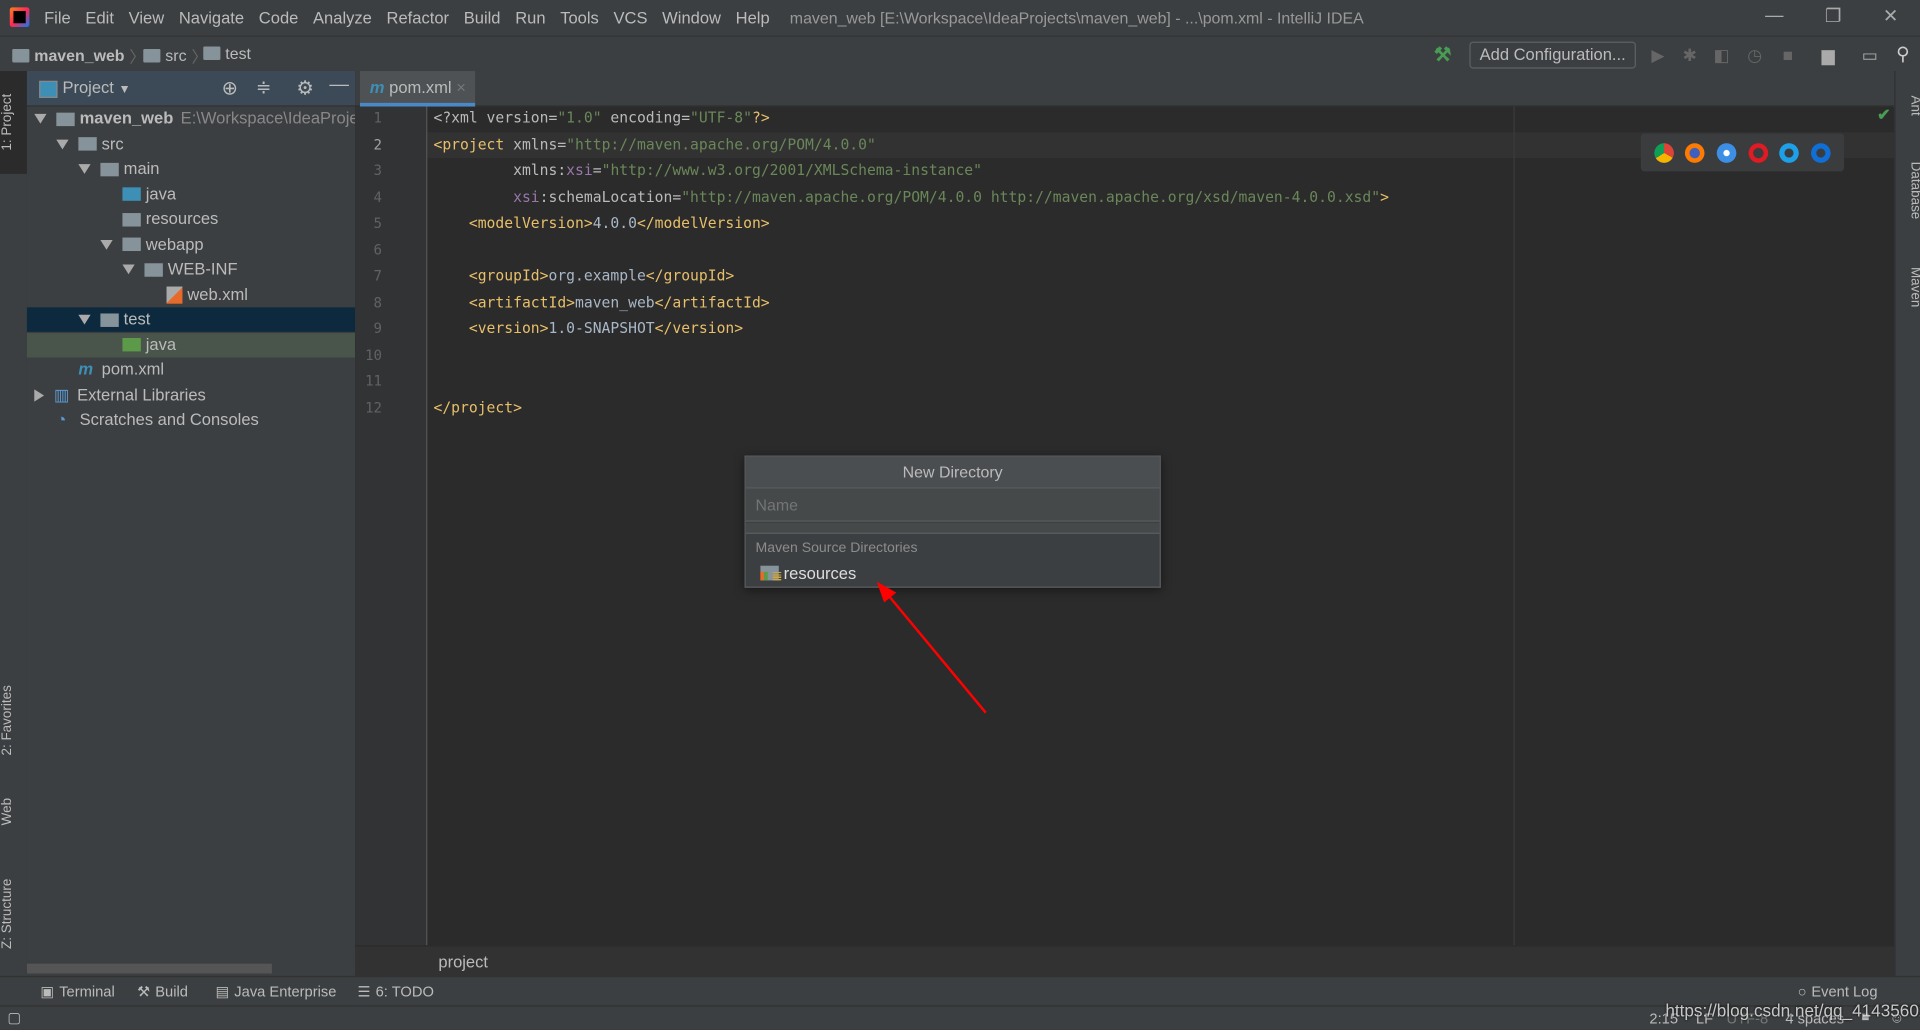 This screenshot has width=1920, height=1030. What do you see at coordinates (305, 88) in the screenshot?
I see `gear-icon: ⚙` at bounding box center [305, 88].